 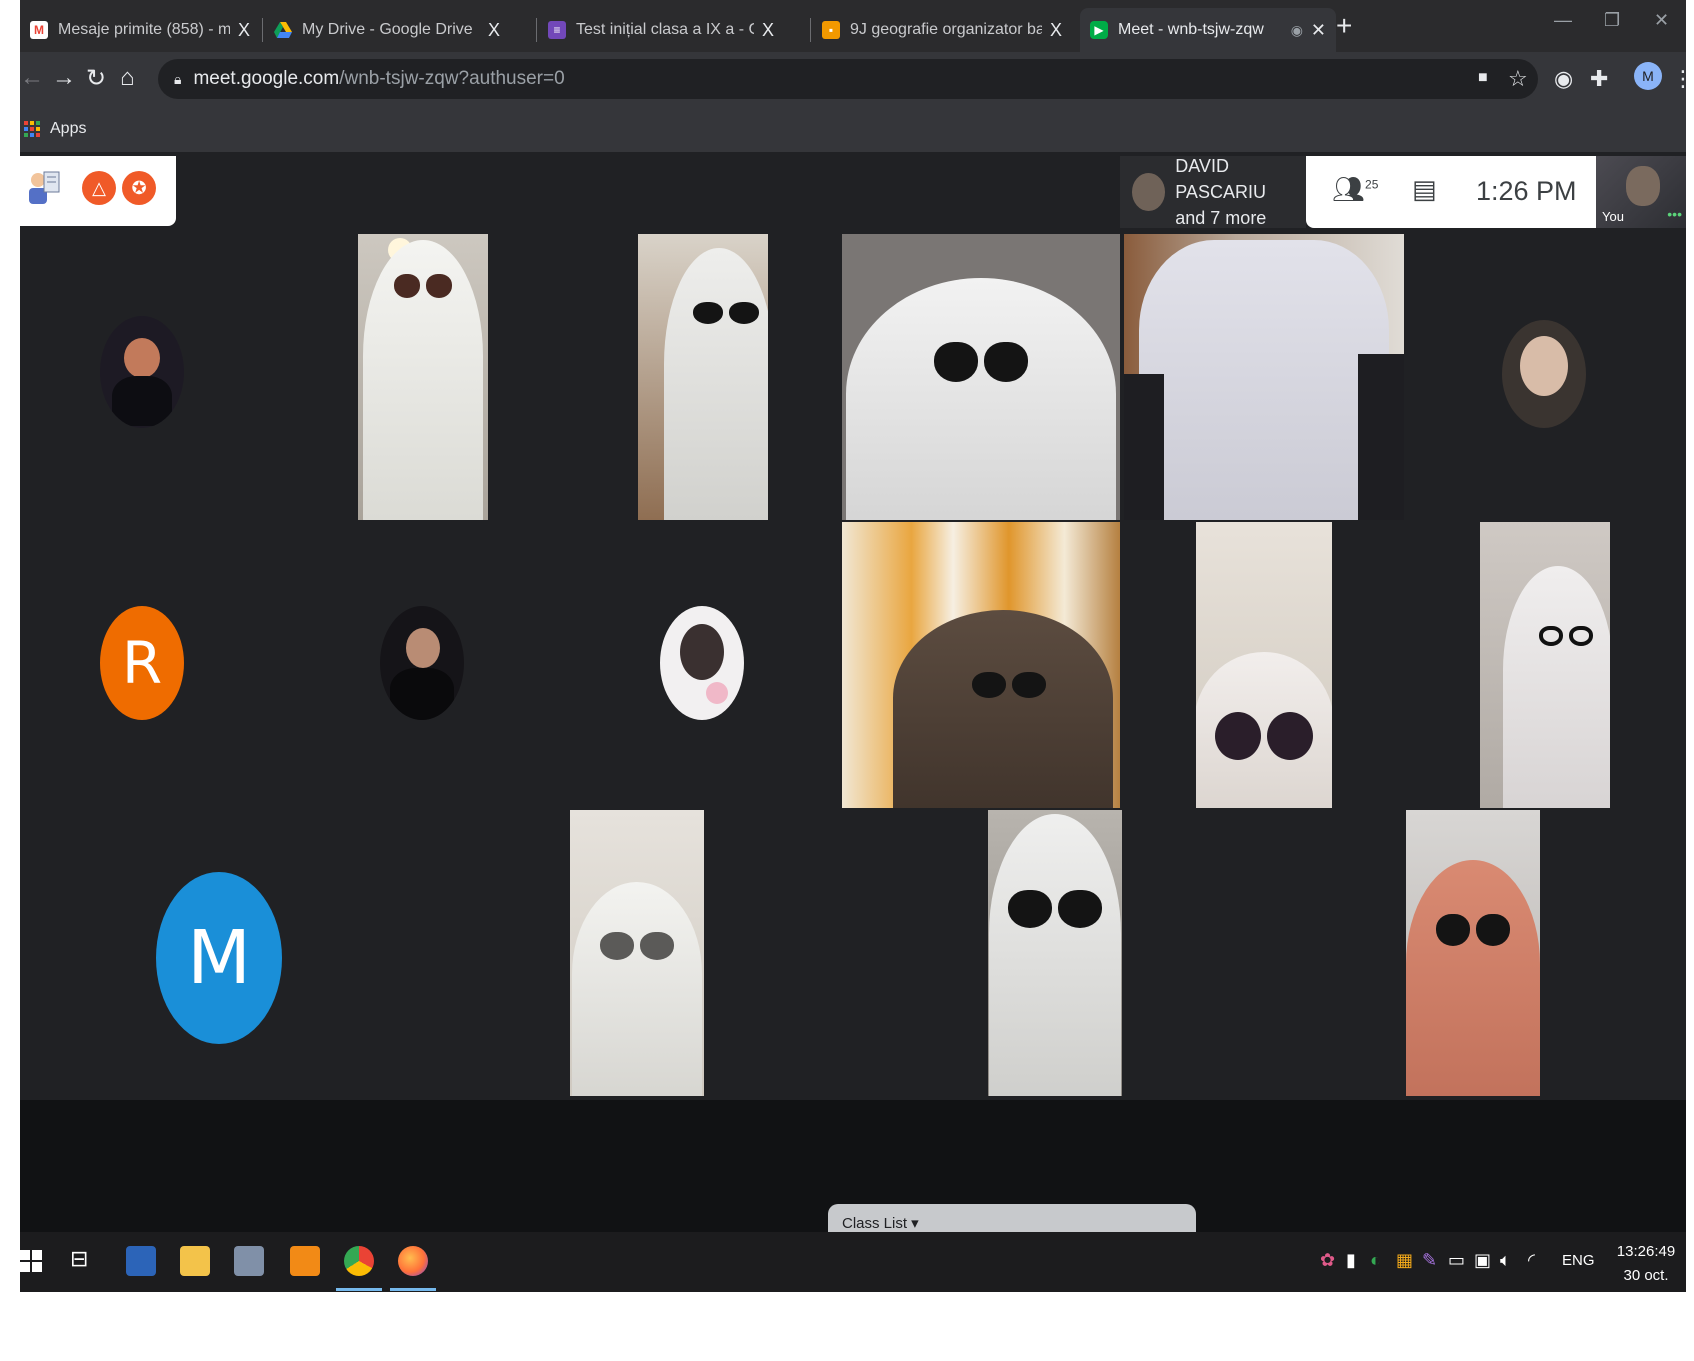 I want to click on self-face, so click(x=1643, y=186).